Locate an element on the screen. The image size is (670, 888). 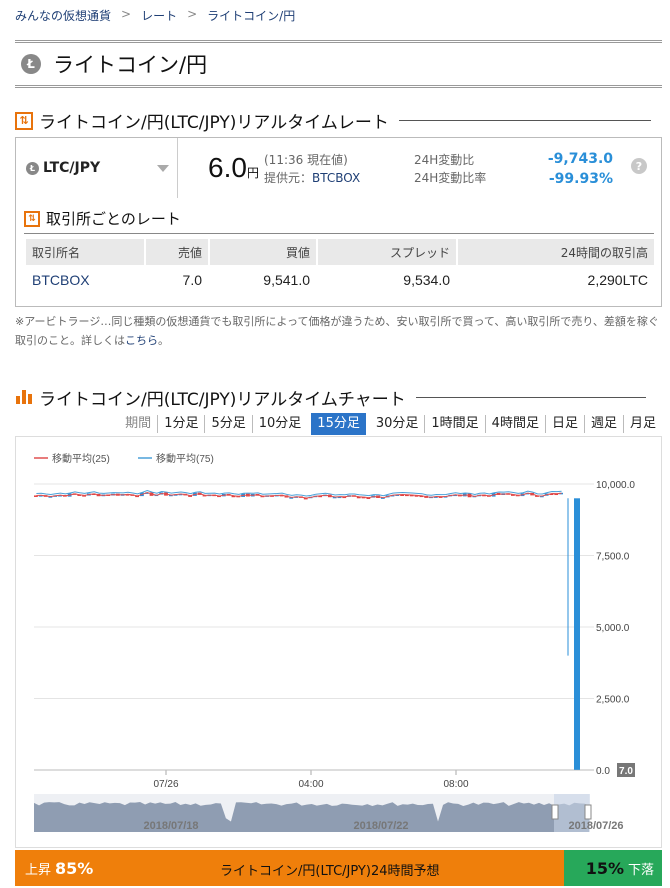
y-tick-label: 10,000.0 is located at coordinates (615, 485).